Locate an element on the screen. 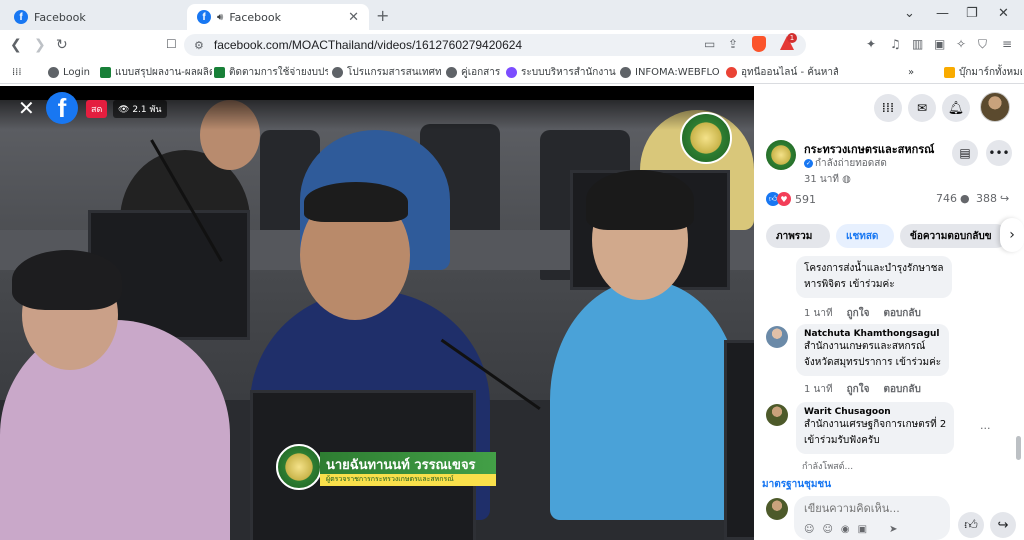  comment-more-icon: ··· is located at coordinates (985, 428).